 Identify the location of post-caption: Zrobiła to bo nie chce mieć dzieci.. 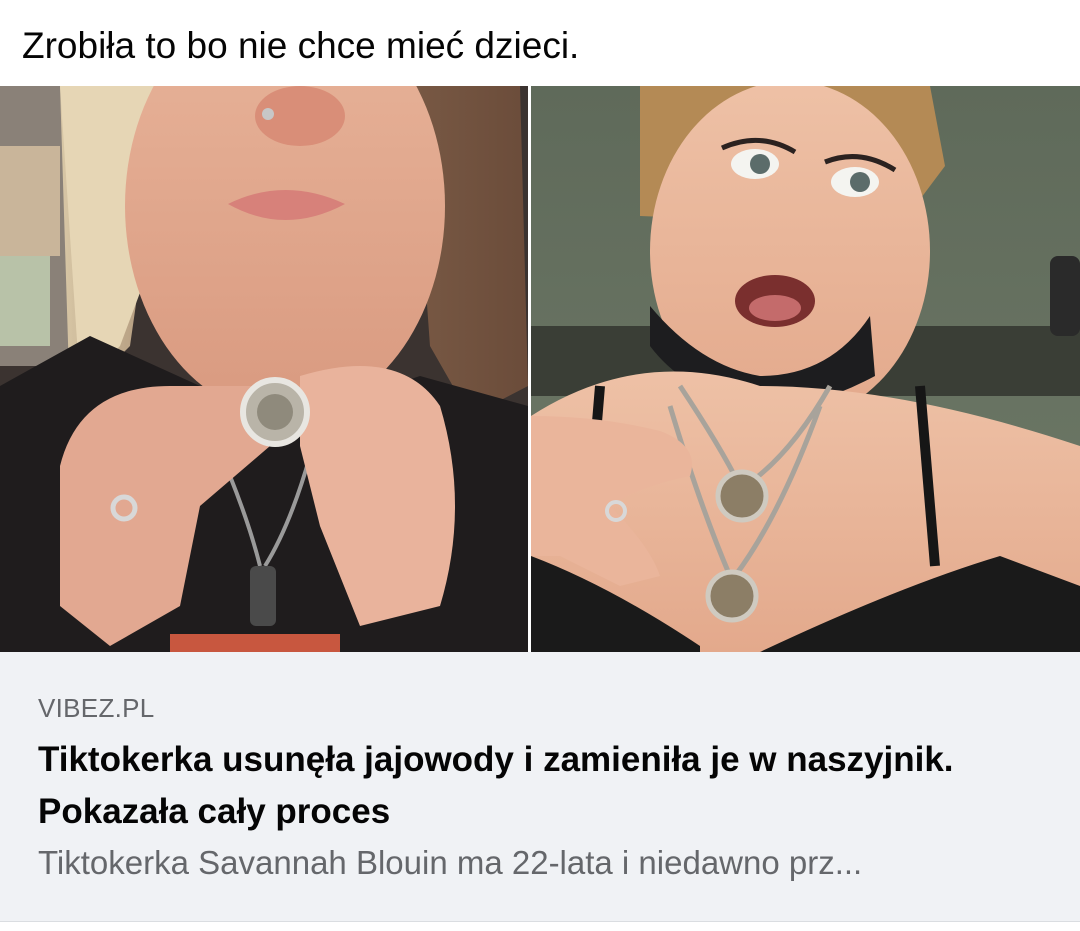
(301, 45).